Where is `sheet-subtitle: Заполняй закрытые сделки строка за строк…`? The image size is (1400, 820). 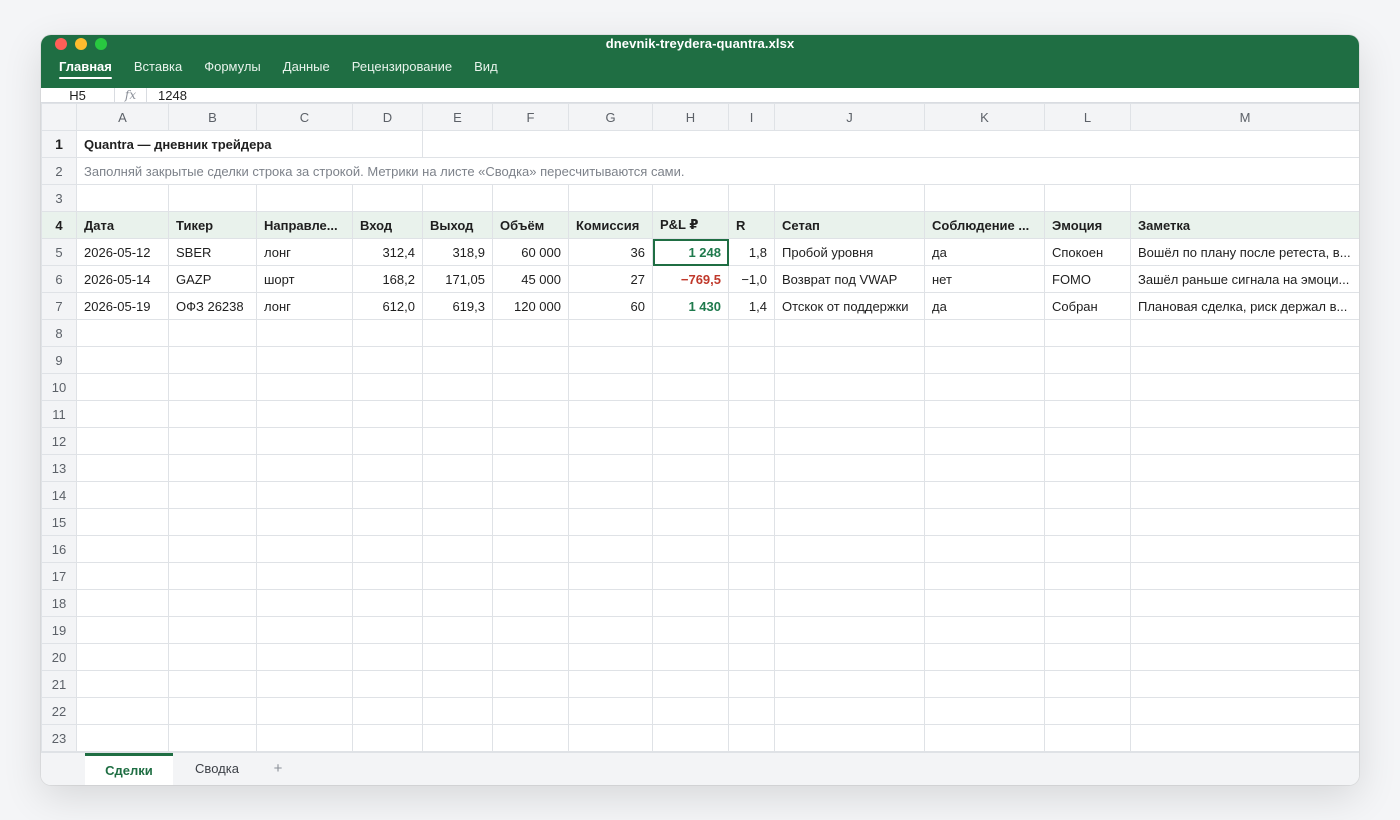 sheet-subtitle: Заполняй закрытые сделки строка за строк… is located at coordinates (717, 171).